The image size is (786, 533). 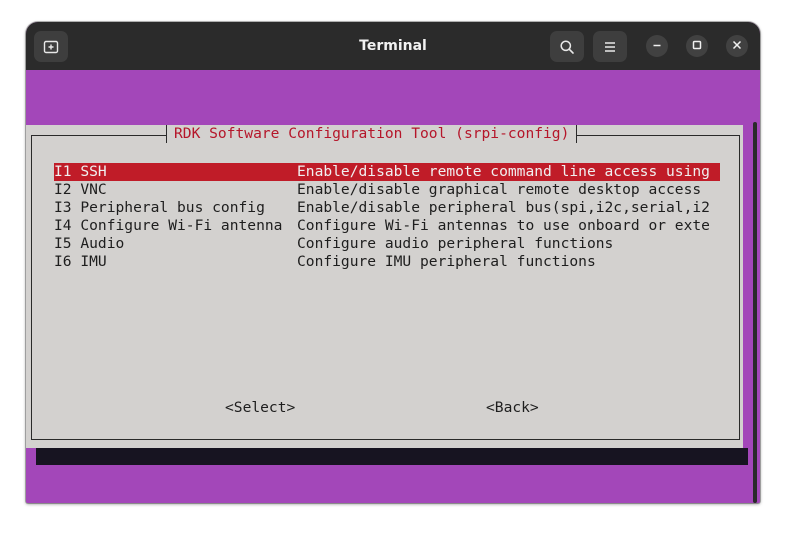 I want to click on hamburger-menu-icon, so click(x=610, y=47).